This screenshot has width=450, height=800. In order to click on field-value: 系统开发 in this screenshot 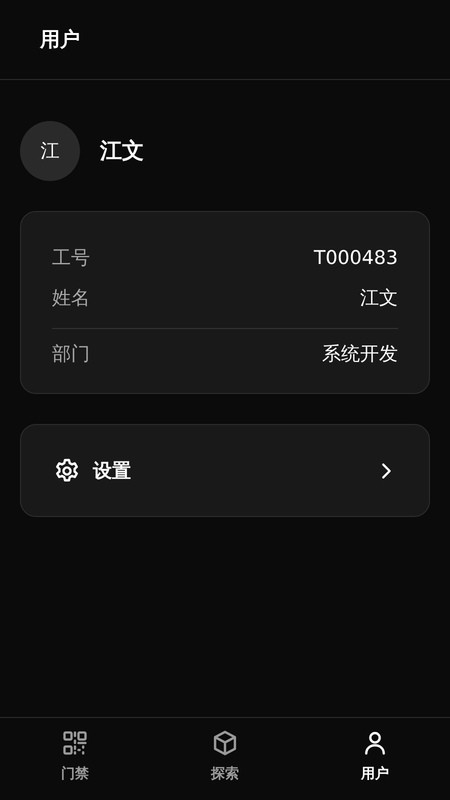, I will do `click(360, 354)`.